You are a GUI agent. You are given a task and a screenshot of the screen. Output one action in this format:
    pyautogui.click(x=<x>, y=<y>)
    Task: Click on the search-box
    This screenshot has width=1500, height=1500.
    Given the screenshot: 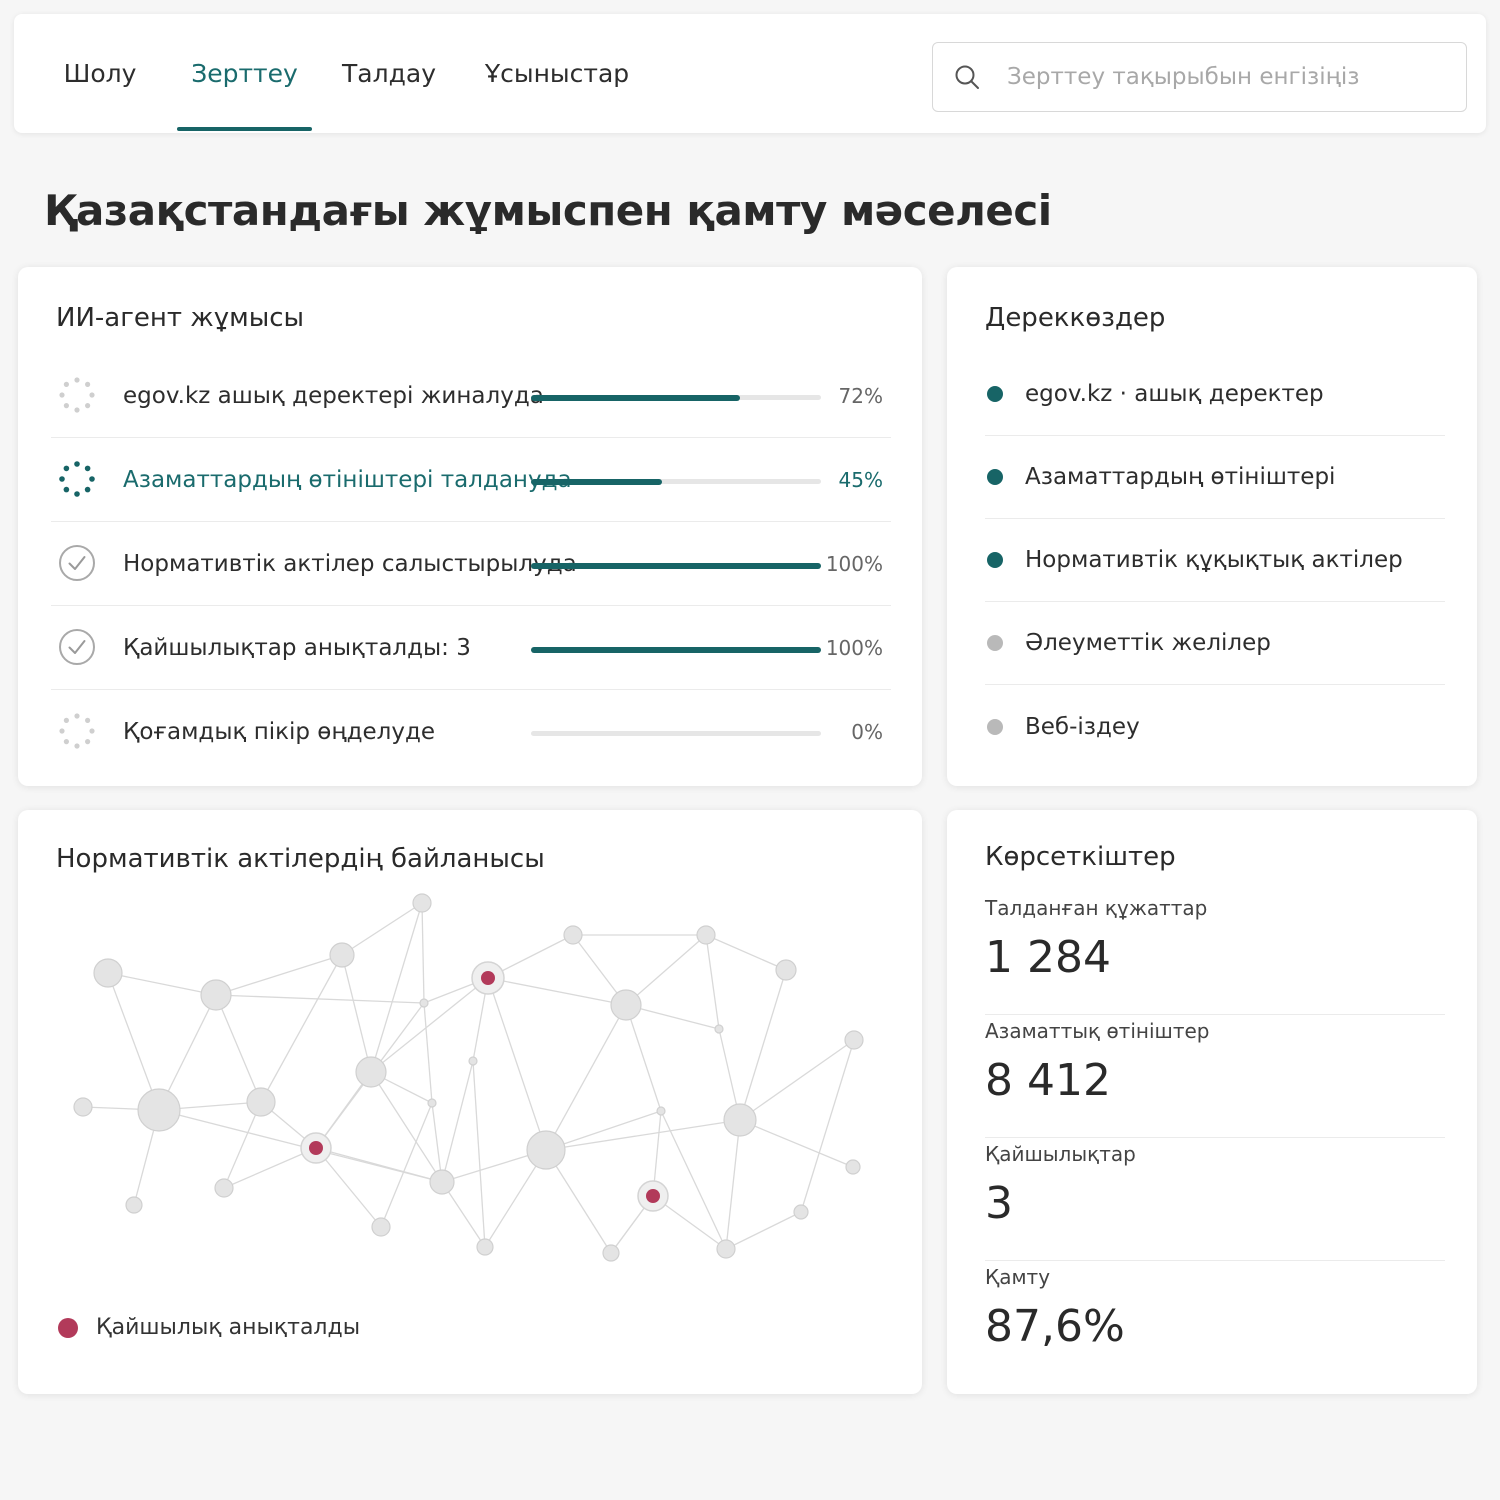 What is the action you would take?
    pyautogui.click(x=1199, y=77)
    